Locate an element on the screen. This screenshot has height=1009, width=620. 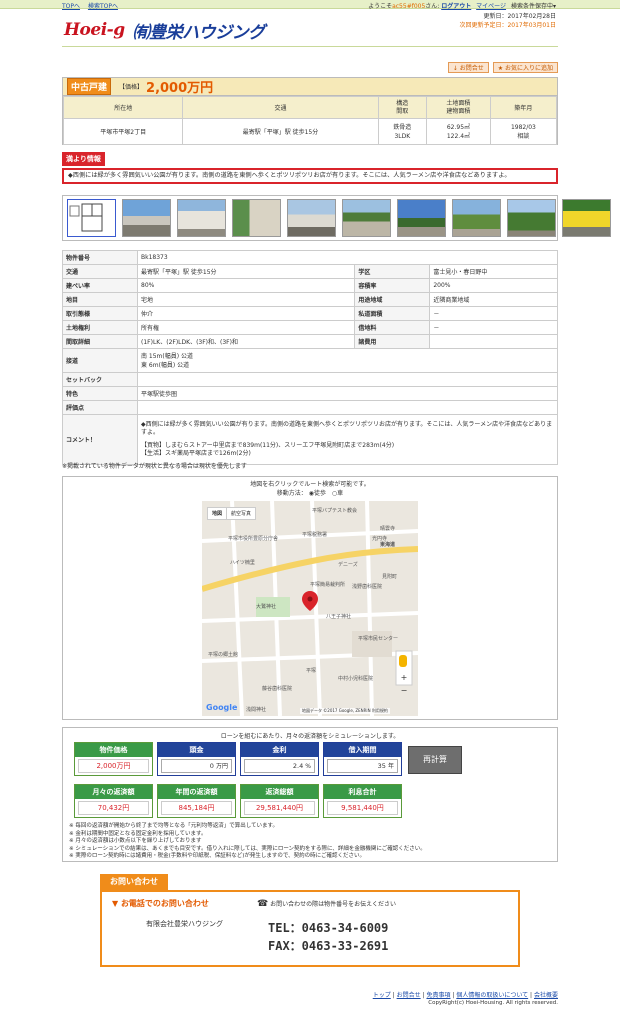
summary-cell: 1982/03 相談 is located at coordinates (523, 131).